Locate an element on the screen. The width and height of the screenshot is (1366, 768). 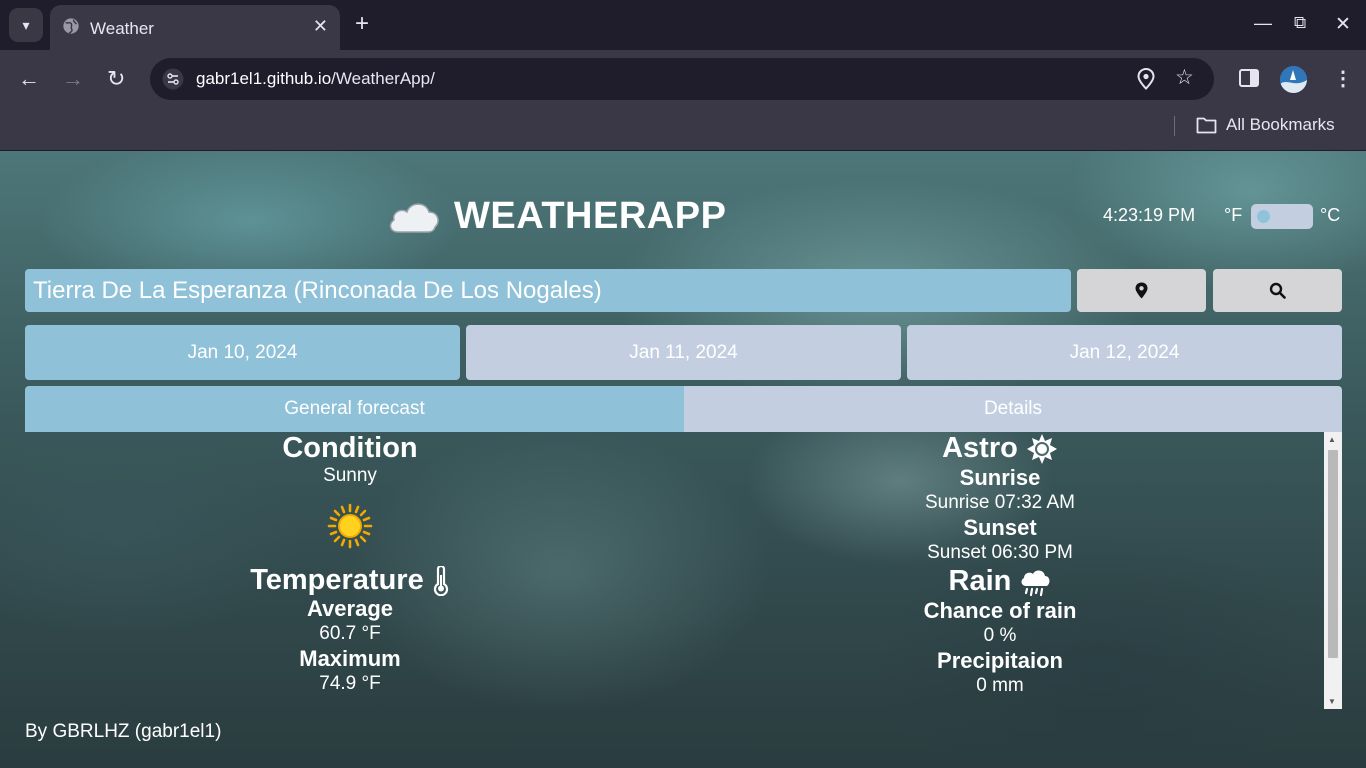
condition-heading: Condition is located at coordinates (350, 448).